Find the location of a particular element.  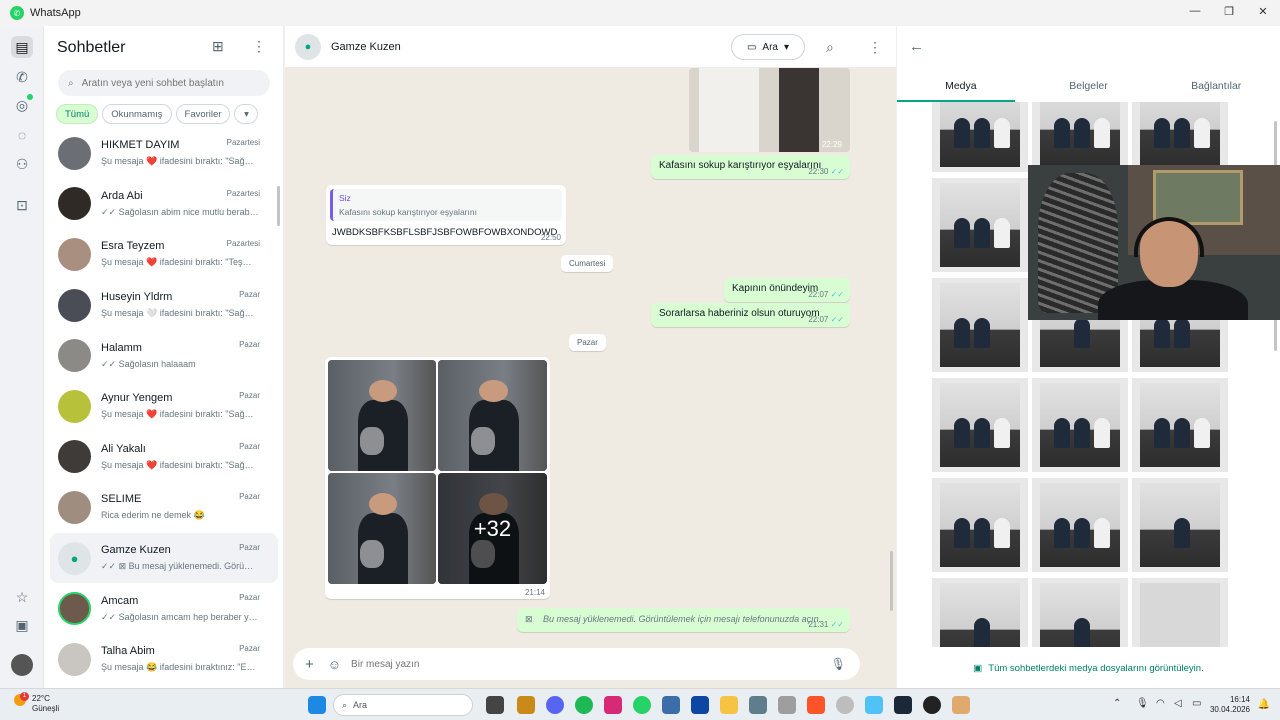

call-button: ▭ Ara ▾ is located at coordinates (768, 47).